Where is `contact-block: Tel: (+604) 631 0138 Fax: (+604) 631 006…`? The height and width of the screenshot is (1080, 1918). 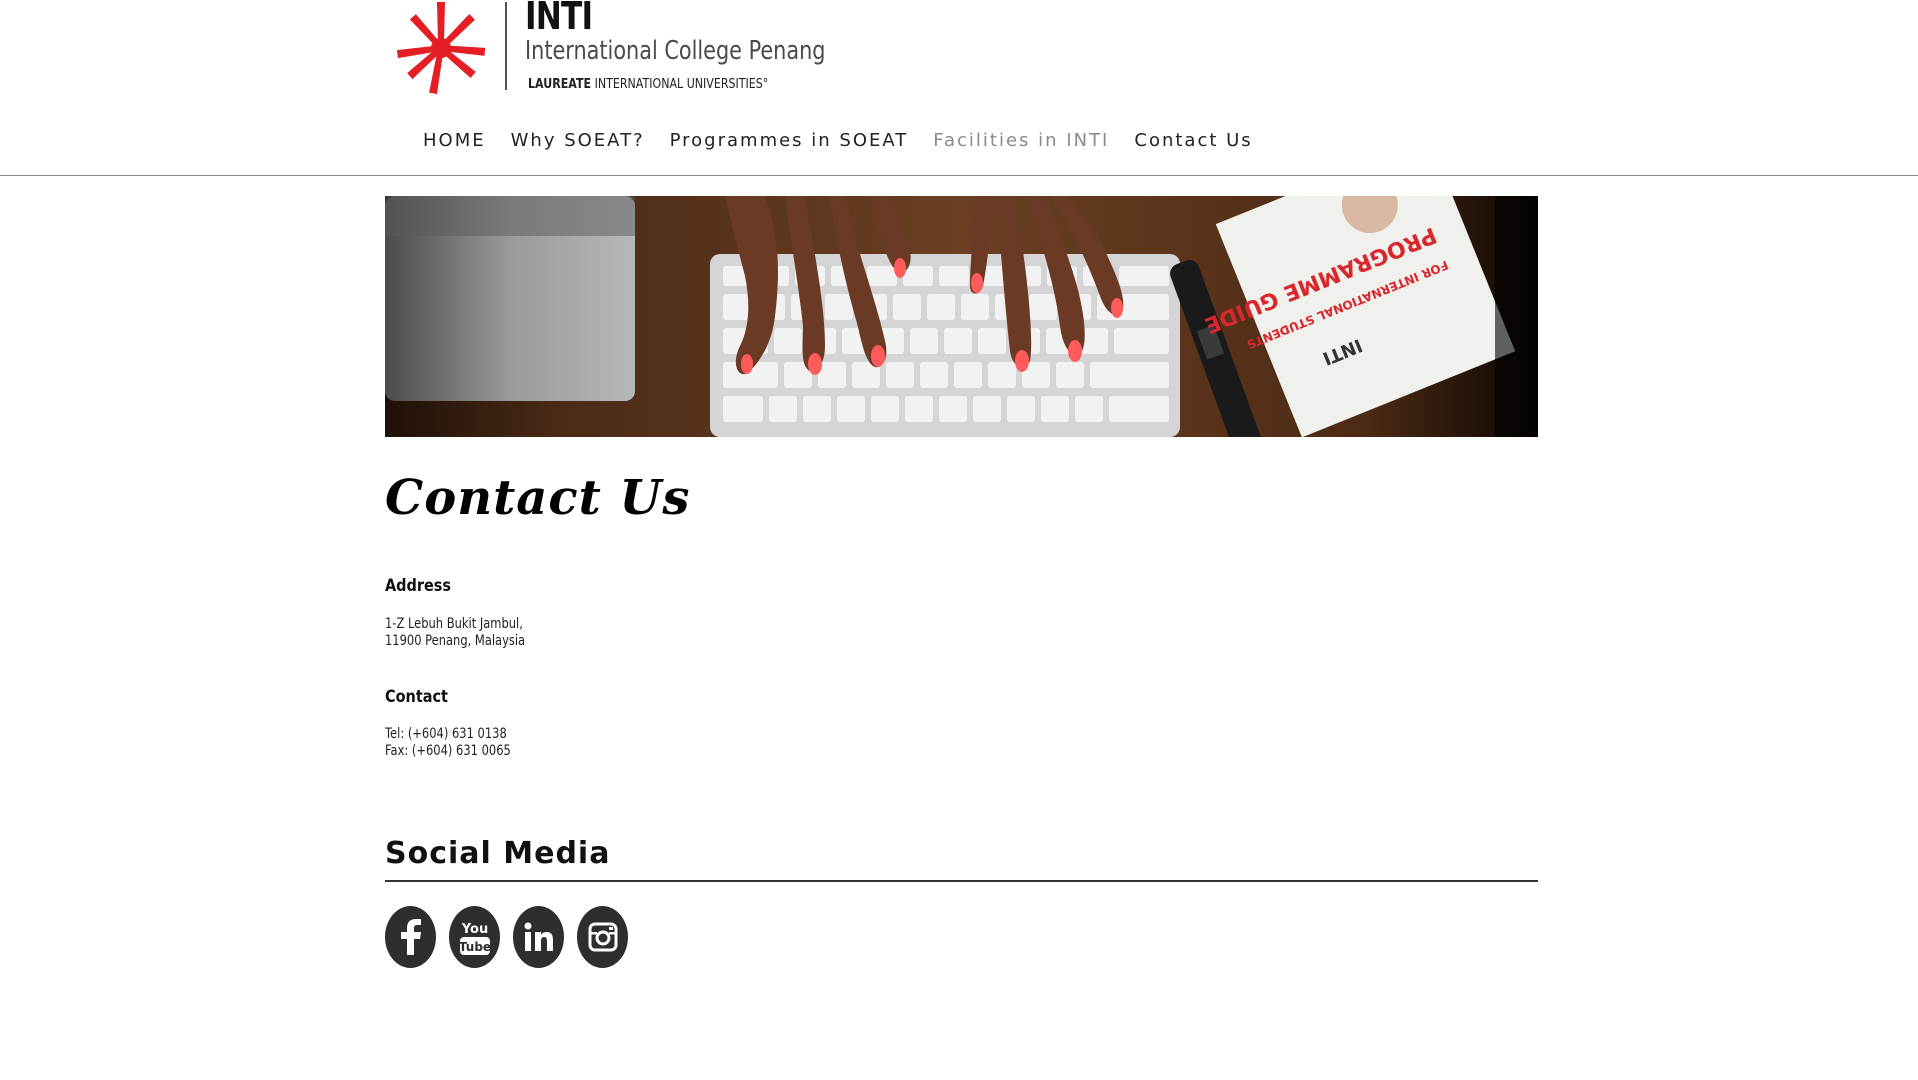 contact-block: Tel: (+604) 631 0138 Fax: (+604) 631 006… is located at coordinates (448, 743).